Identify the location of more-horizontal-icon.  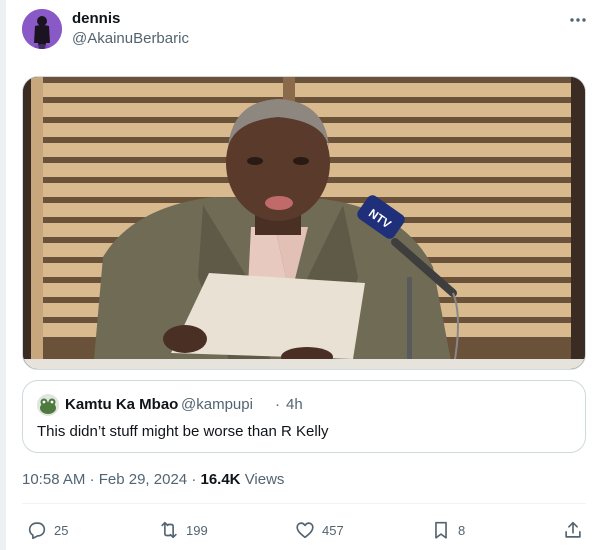
(578, 20).